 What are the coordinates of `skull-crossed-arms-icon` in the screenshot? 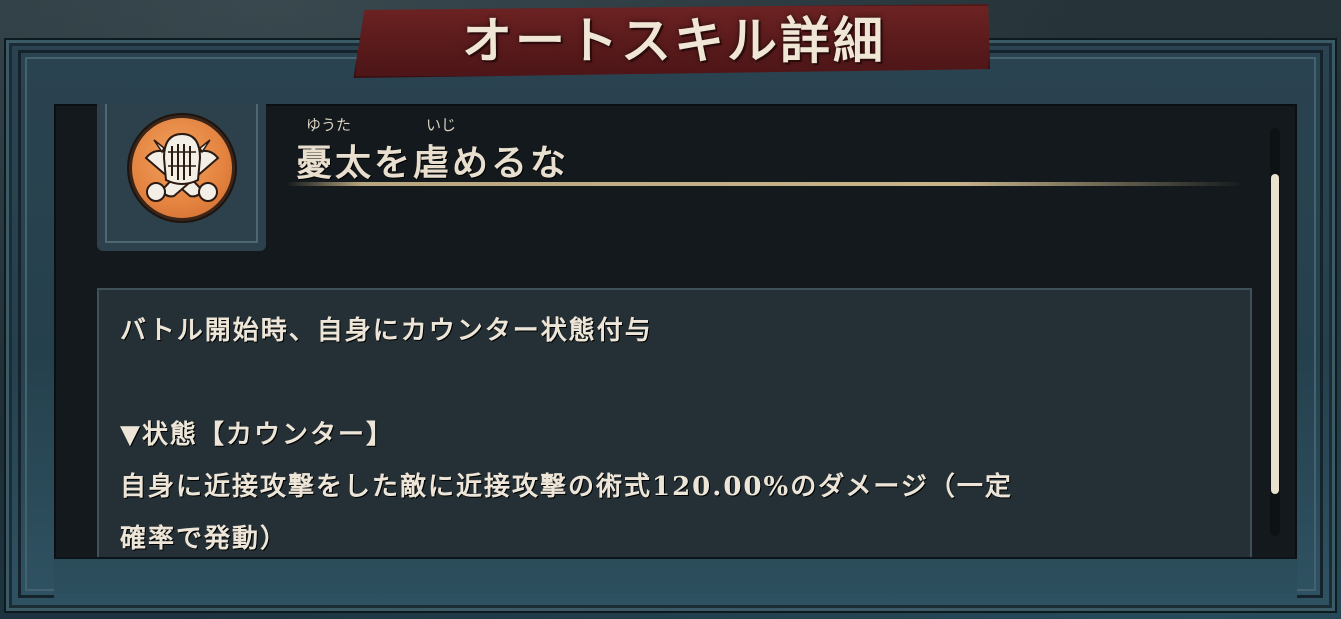 It's located at (182, 168).